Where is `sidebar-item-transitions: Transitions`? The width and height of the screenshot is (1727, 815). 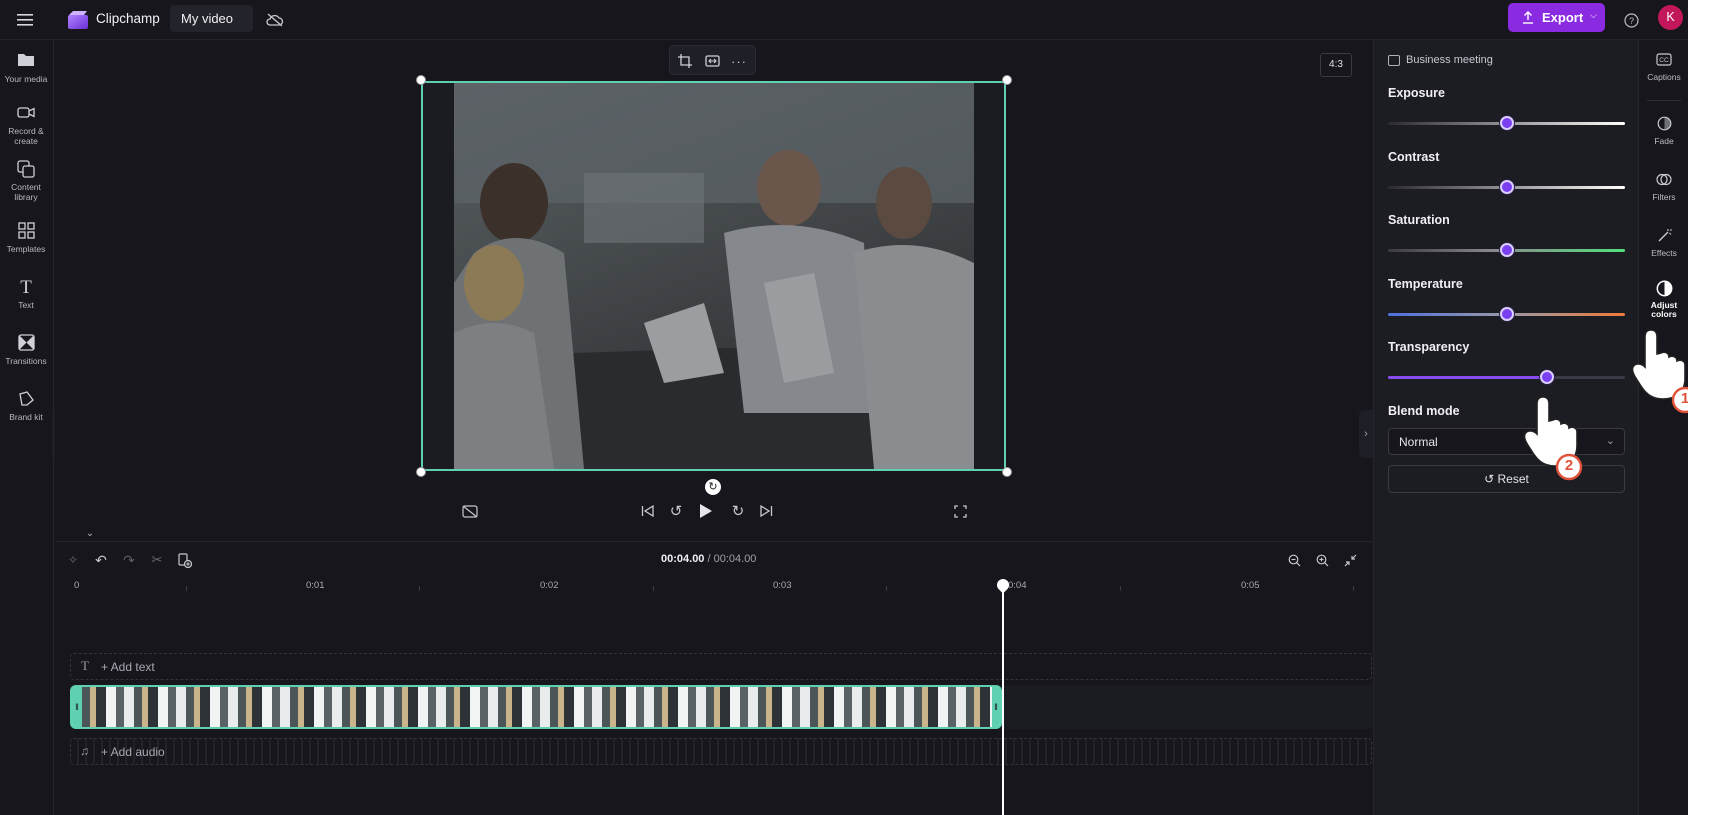
sidebar-item-transitions: Transitions is located at coordinates (26, 350).